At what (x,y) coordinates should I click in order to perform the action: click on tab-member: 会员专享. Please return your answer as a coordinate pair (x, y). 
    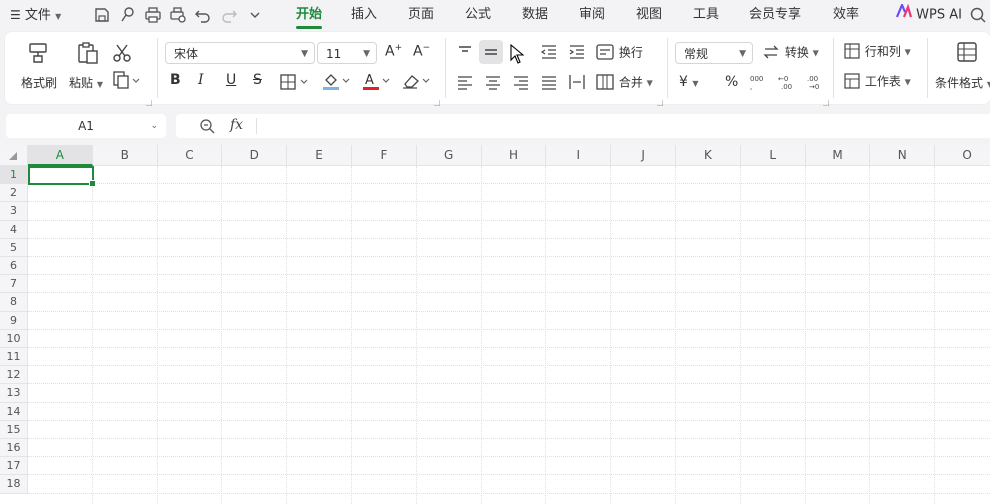
    Looking at the image, I should click on (775, 15).